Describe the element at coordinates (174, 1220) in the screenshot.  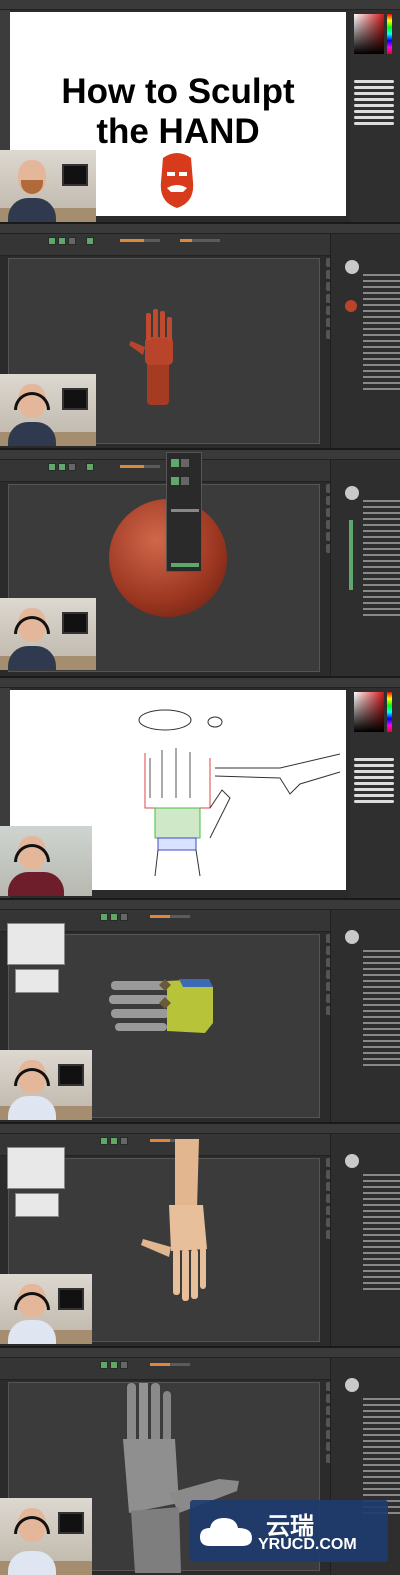
I see `skin-hand-model` at that location.